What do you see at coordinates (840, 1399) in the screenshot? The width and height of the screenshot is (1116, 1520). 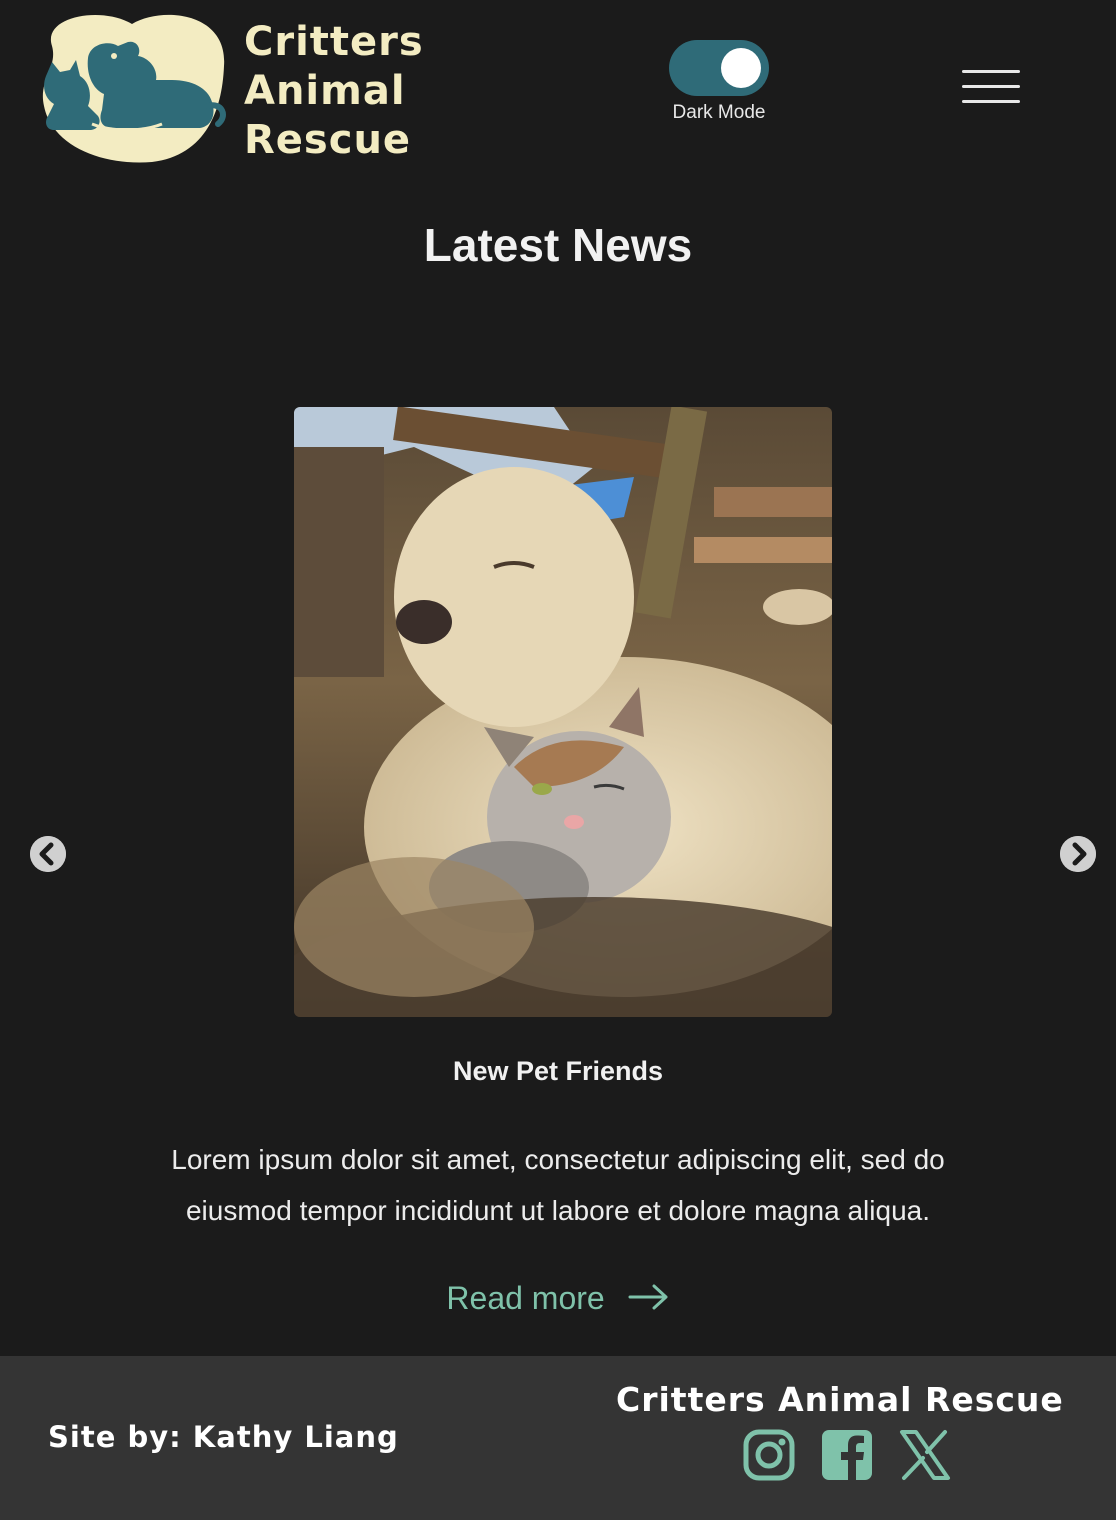 I see `footer-brand: Critters Animal Rescue` at bounding box center [840, 1399].